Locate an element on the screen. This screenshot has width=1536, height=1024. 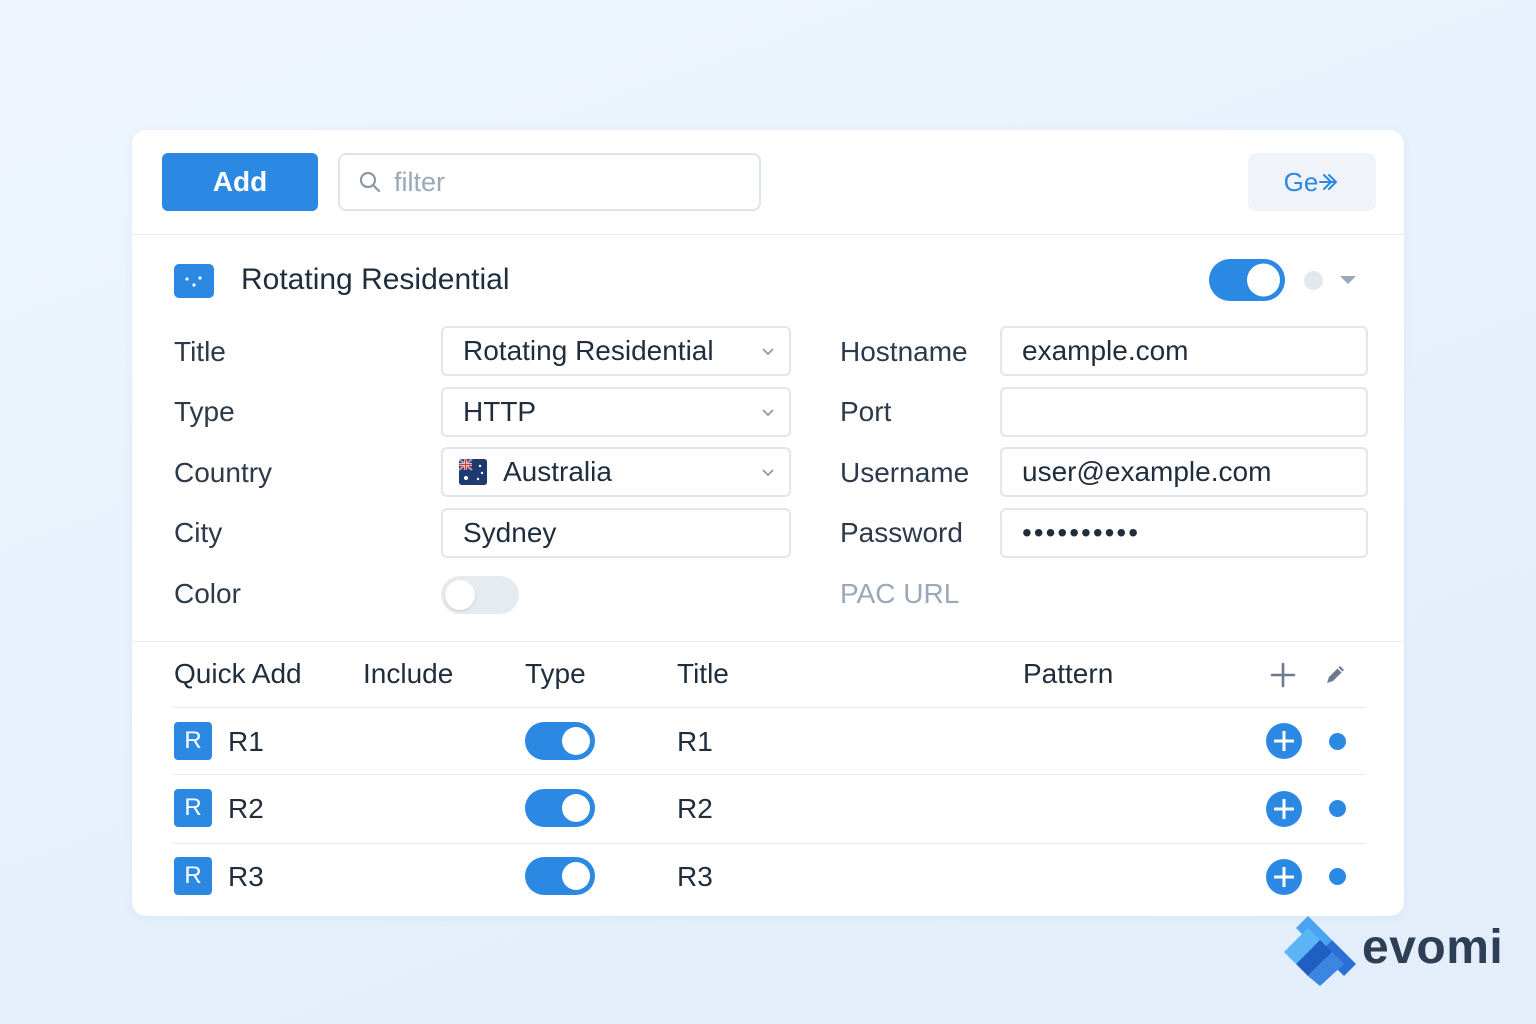
title-select: Rotating Residential is located at coordinates (616, 351).